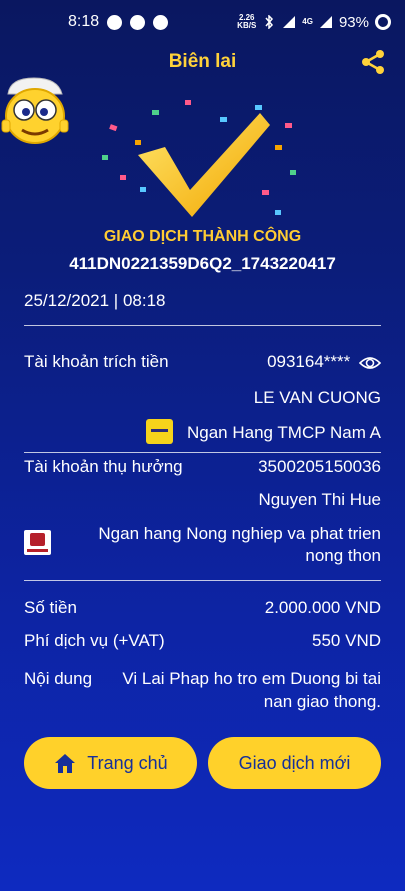 The width and height of the screenshot is (405, 891). What do you see at coordinates (95, 300) in the screenshot?
I see `transaction-datetime: 25/12/2021 | 08:18` at bounding box center [95, 300].